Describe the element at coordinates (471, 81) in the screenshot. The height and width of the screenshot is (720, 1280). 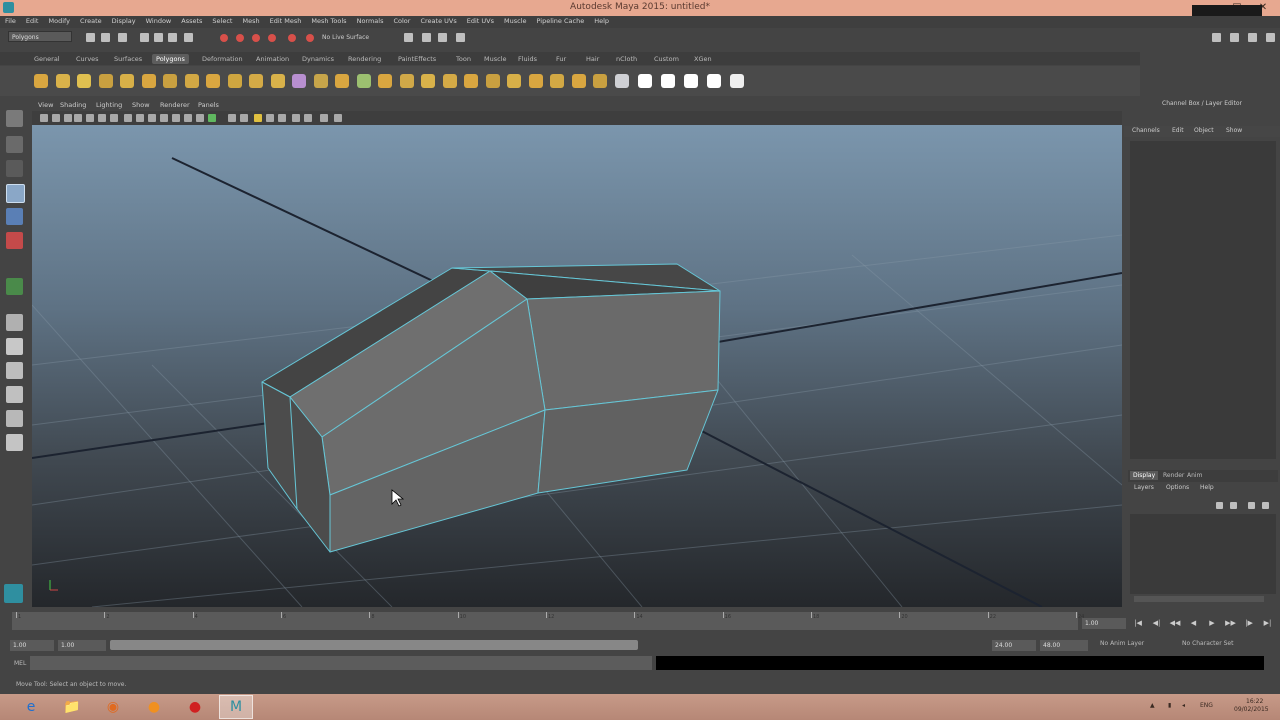
I see `fill-hole-icon` at that location.